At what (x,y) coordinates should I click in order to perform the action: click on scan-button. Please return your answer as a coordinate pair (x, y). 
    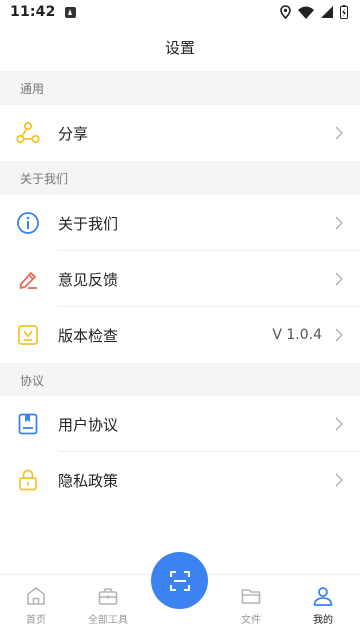
    Looking at the image, I should click on (179, 580).